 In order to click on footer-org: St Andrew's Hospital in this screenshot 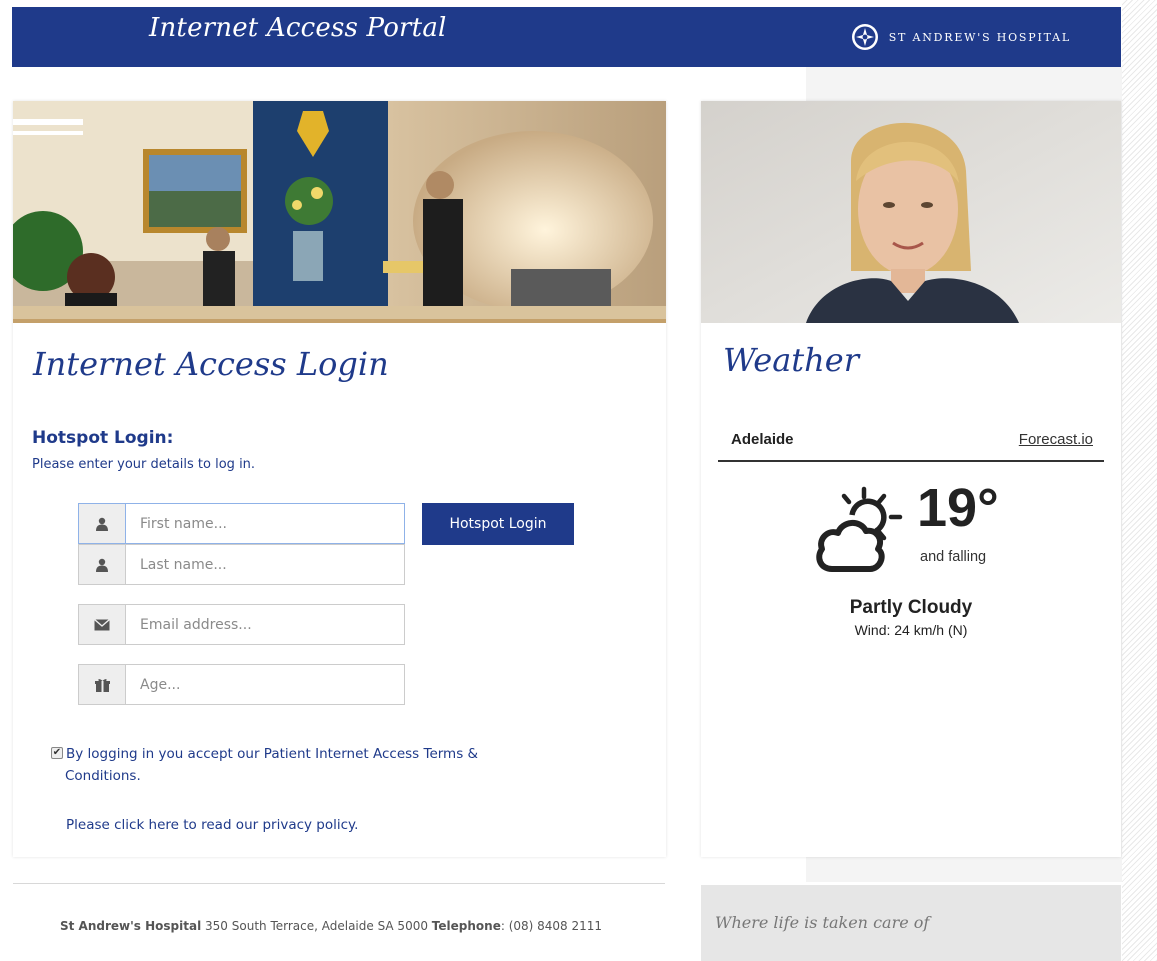, I will do `click(131, 926)`.